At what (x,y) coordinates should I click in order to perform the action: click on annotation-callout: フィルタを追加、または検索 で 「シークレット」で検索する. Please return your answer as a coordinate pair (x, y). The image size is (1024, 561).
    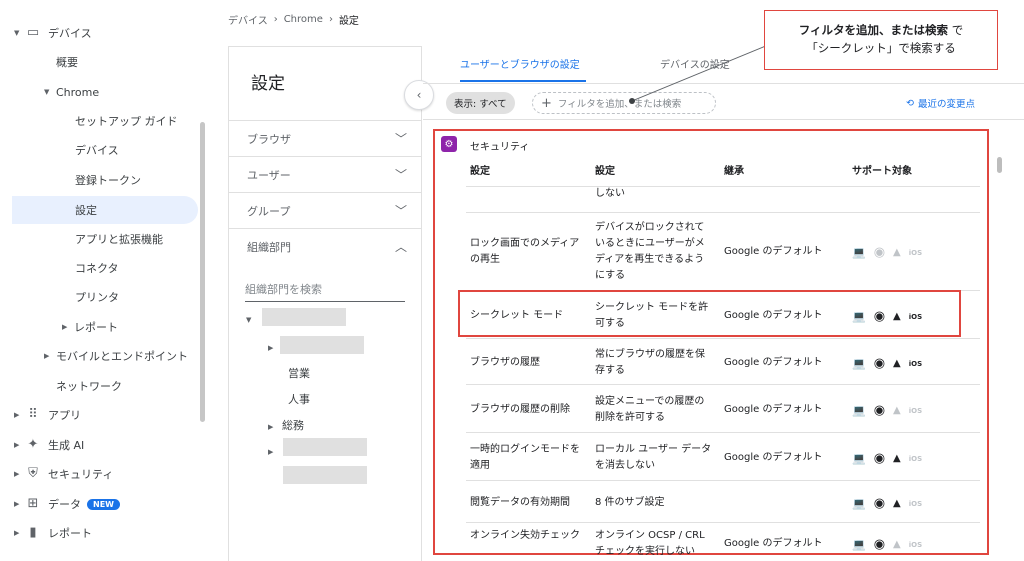
    Looking at the image, I should click on (881, 40).